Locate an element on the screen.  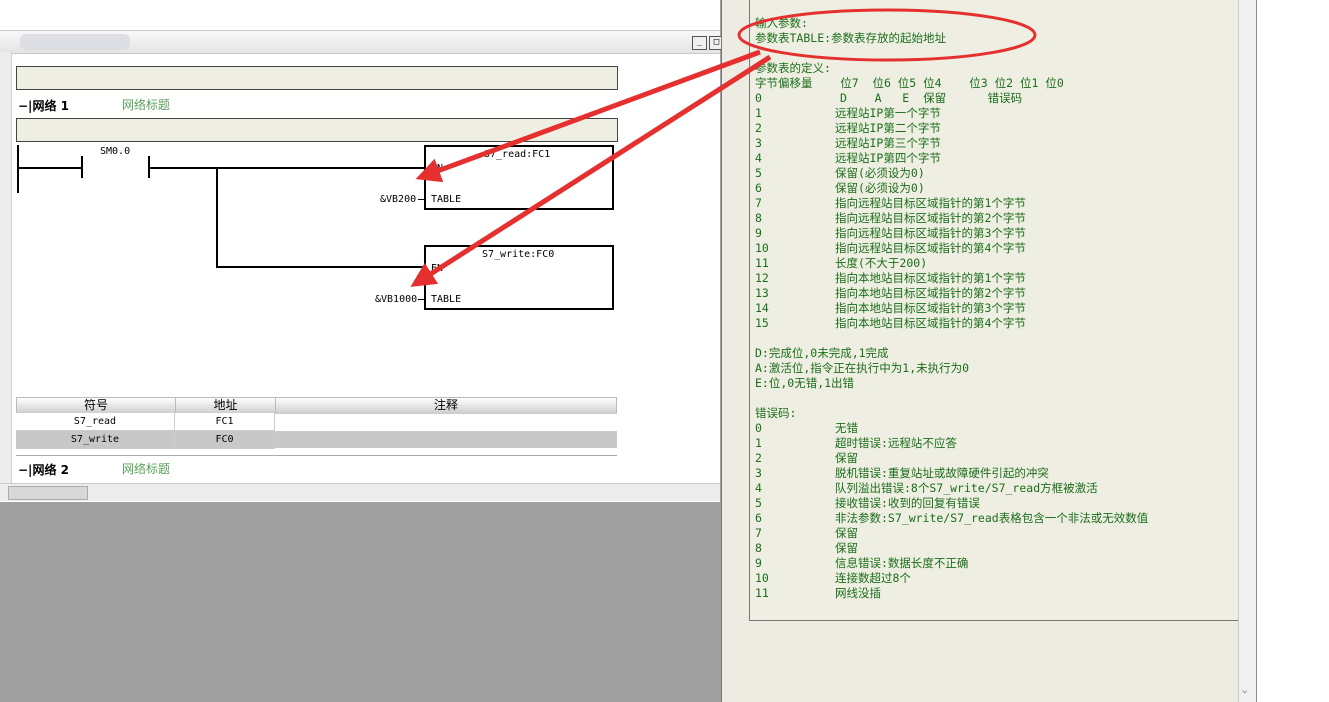
error-code-row-offset: 11 is located at coordinates (762, 593).